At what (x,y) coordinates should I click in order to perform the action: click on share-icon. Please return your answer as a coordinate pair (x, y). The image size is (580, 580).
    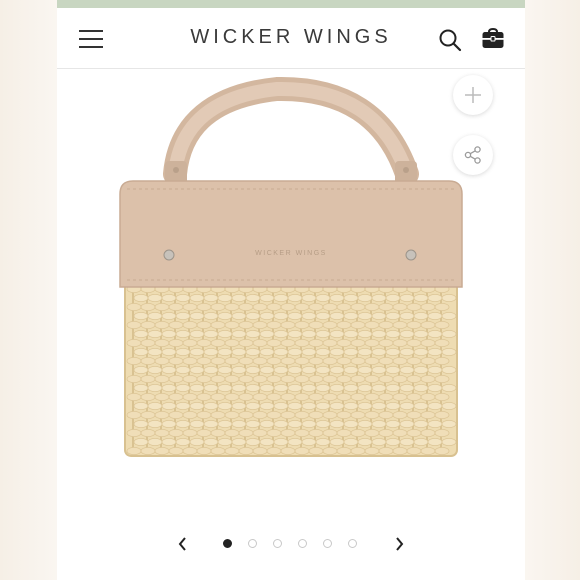
    Looking at the image, I should click on (472, 155).